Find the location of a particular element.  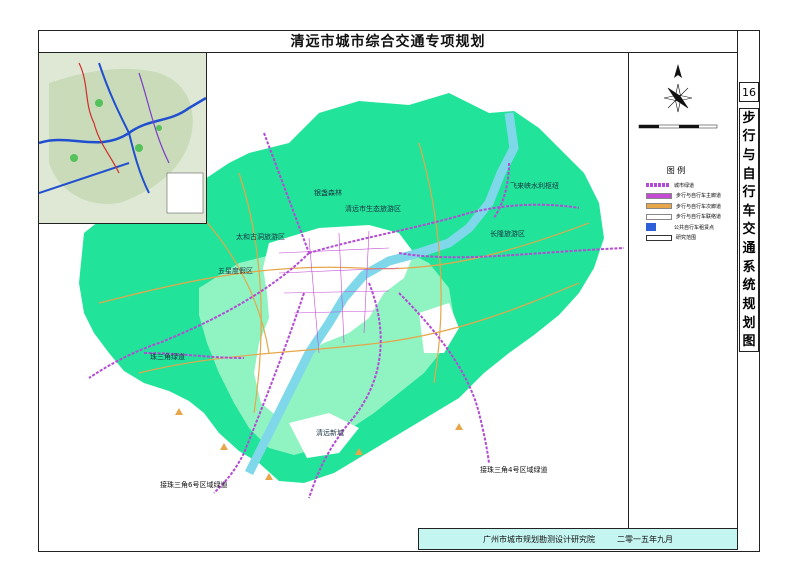

vertical-title-char: 划 is located at coordinates (749, 323).